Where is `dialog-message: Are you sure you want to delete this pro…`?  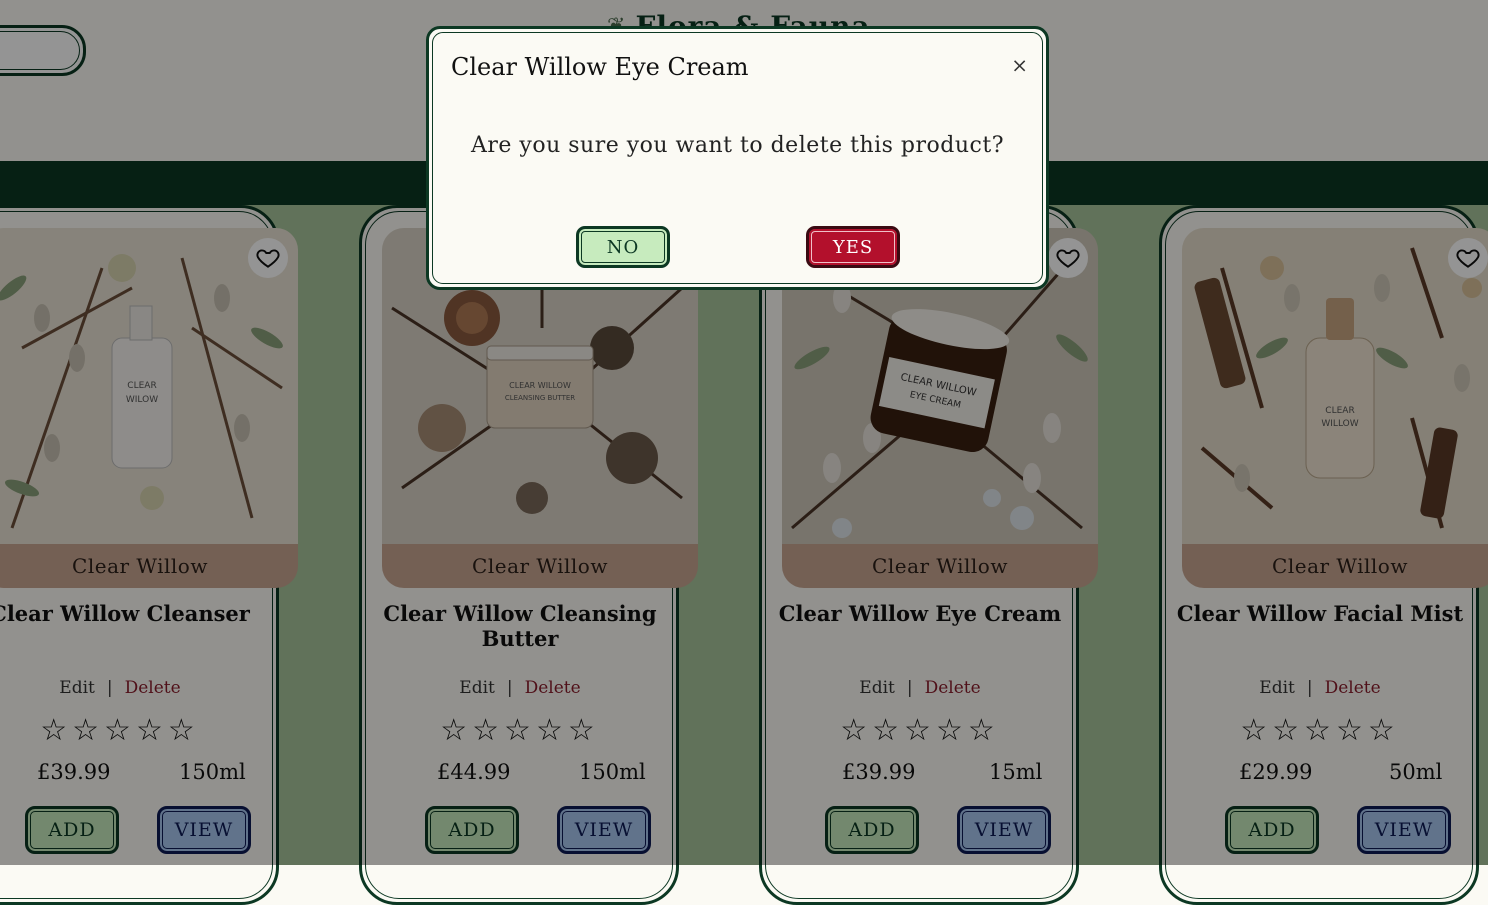 dialog-message: Are you sure you want to delete this pro… is located at coordinates (737, 145).